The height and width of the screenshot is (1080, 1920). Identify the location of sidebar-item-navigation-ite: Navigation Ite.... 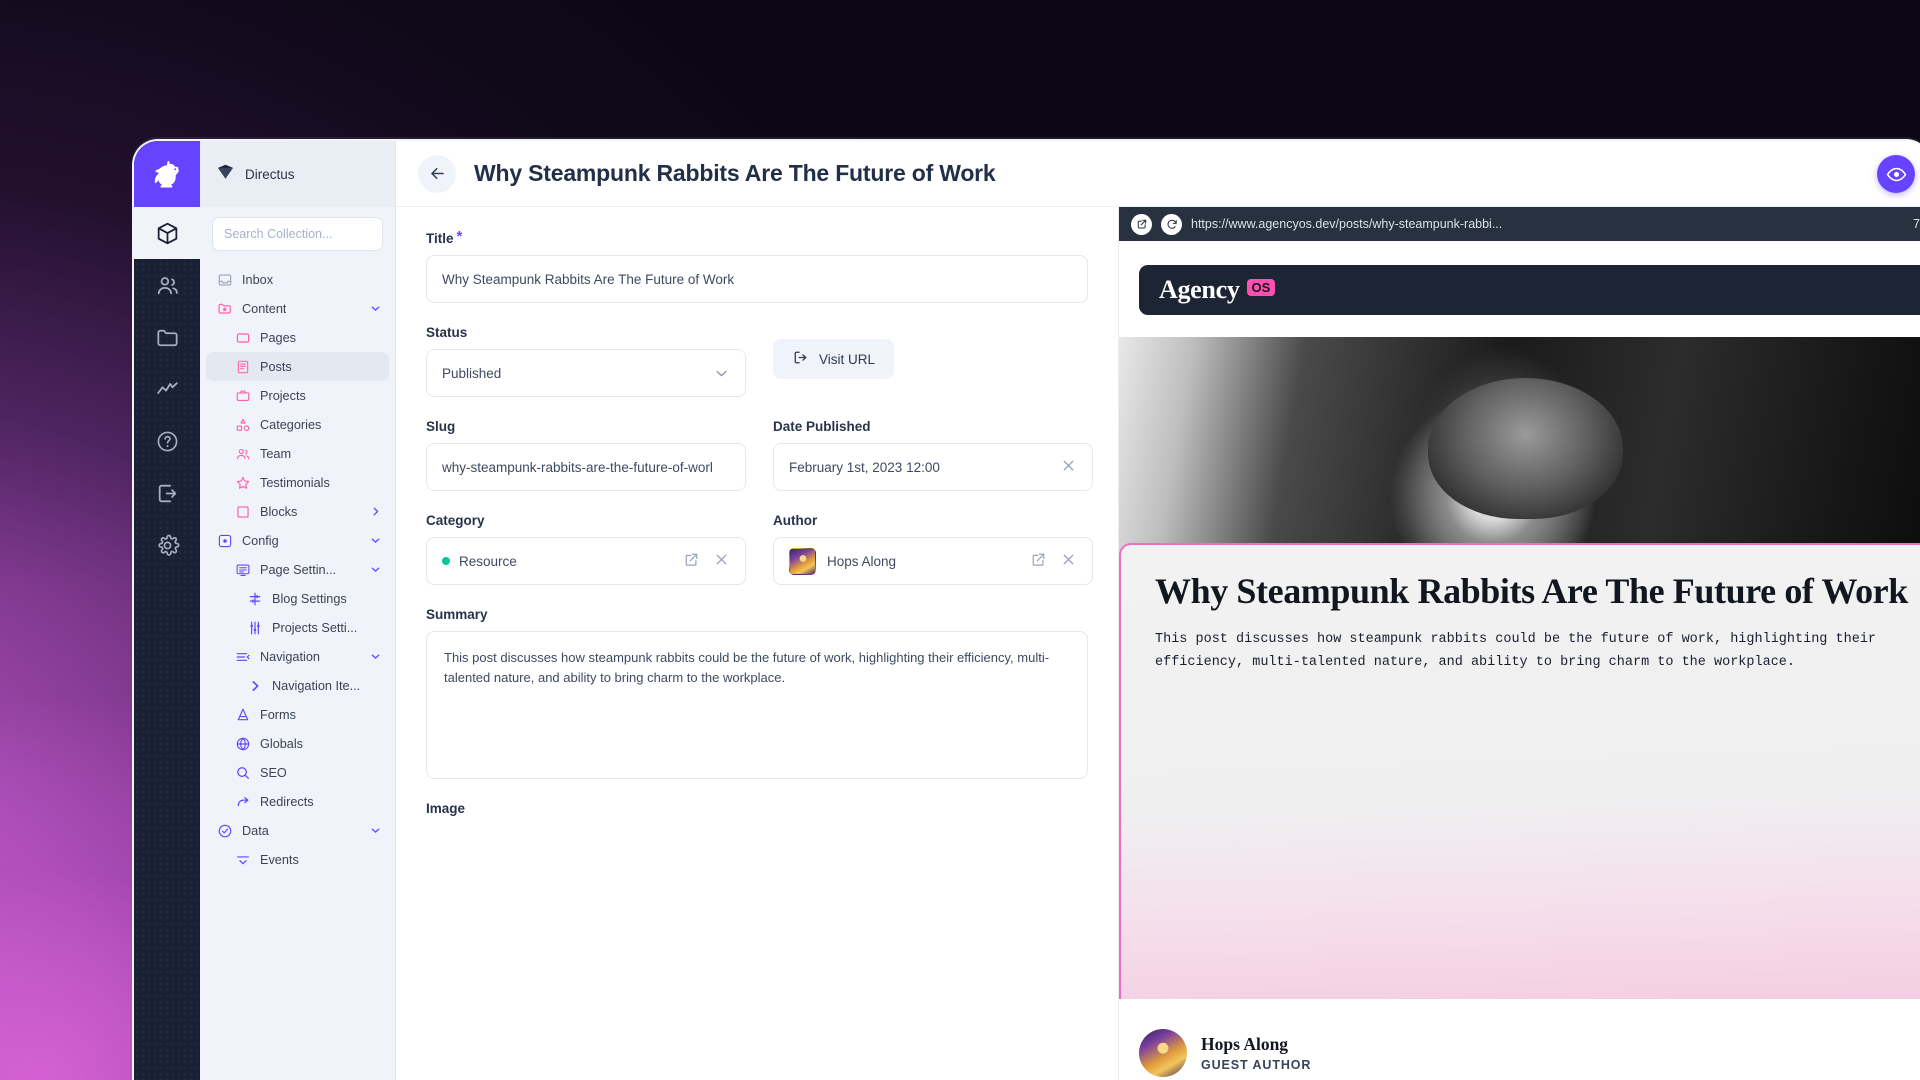
(297, 685).